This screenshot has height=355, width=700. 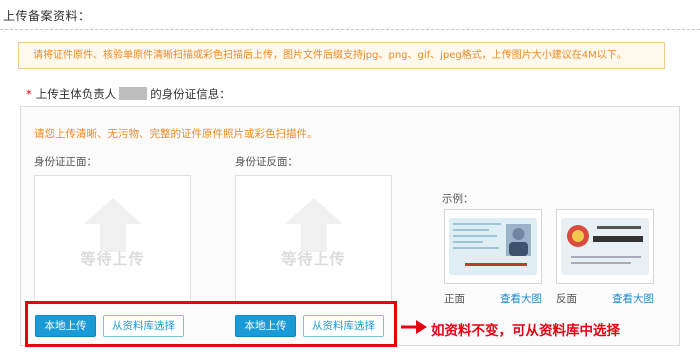 I want to click on id-card-front-illustration, so click(x=493, y=246).